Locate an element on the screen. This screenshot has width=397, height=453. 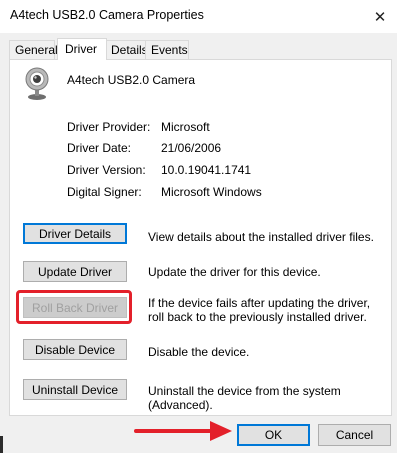
cancel-button: Cancel is located at coordinates (354, 435).